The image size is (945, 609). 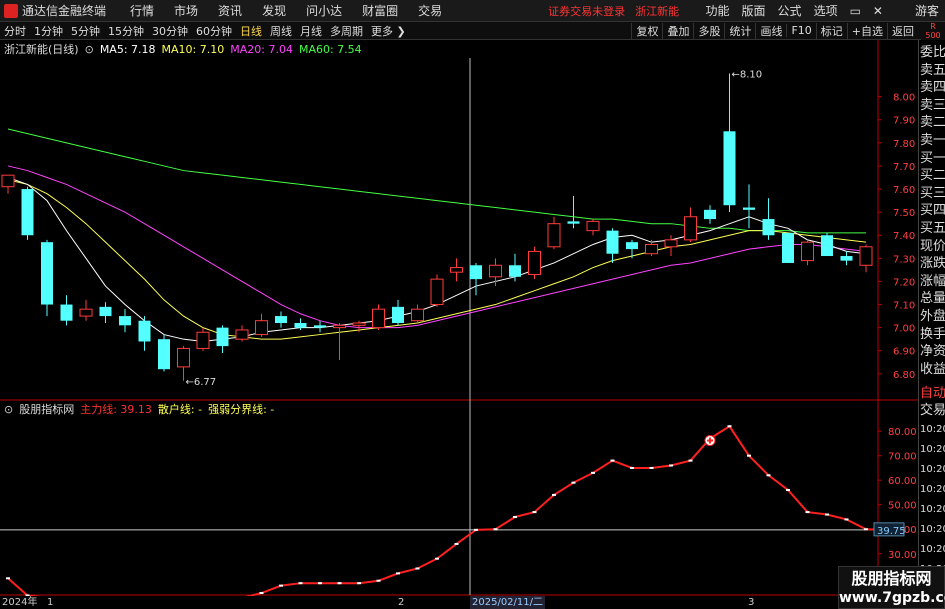 I want to click on minimize-icon: ▭, so click(x=855, y=11).